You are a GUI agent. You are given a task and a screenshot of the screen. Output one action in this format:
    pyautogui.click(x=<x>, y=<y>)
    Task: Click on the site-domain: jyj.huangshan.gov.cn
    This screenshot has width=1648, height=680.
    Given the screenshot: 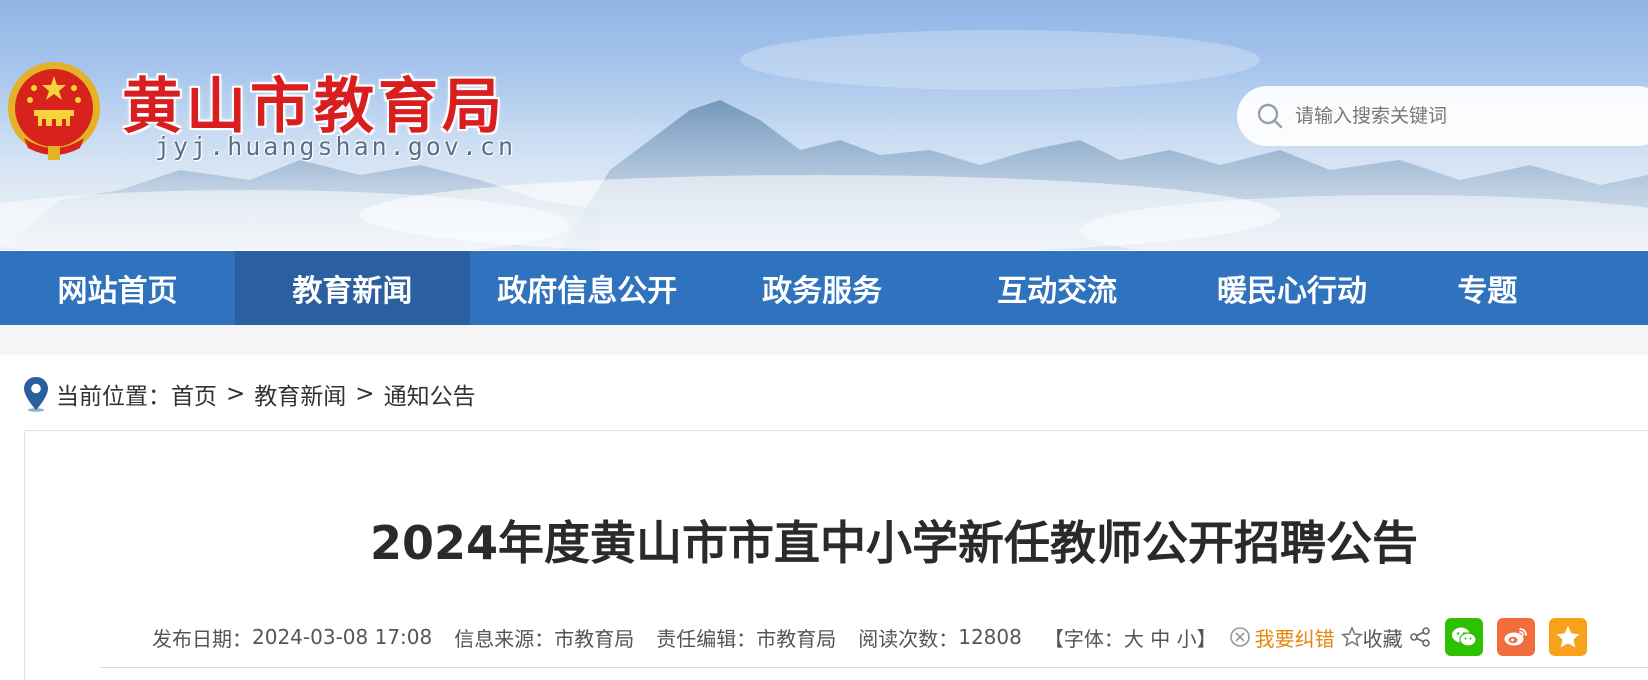 What is the action you would take?
    pyautogui.click(x=336, y=146)
    